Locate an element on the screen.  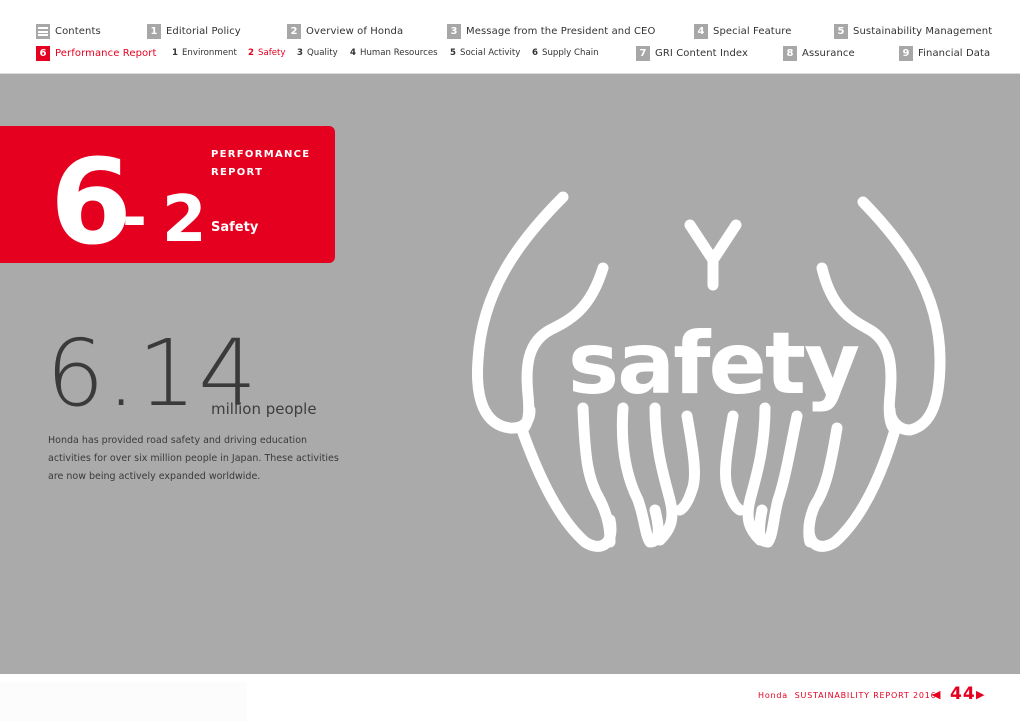
nav-overview: 2 Overview of Honda is located at coordinates (345, 31).